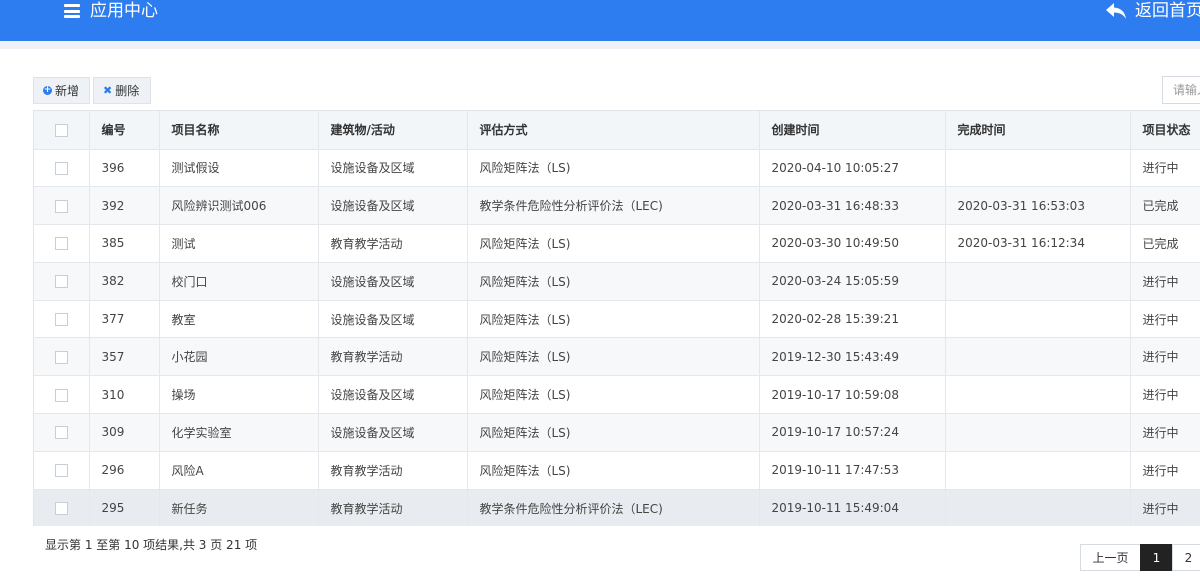 The height and width of the screenshot is (587, 1200). Describe the element at coordinates (852, 507) in the screenshot. I see `cell-created: 2019-10-11 15:49:04` at that location.